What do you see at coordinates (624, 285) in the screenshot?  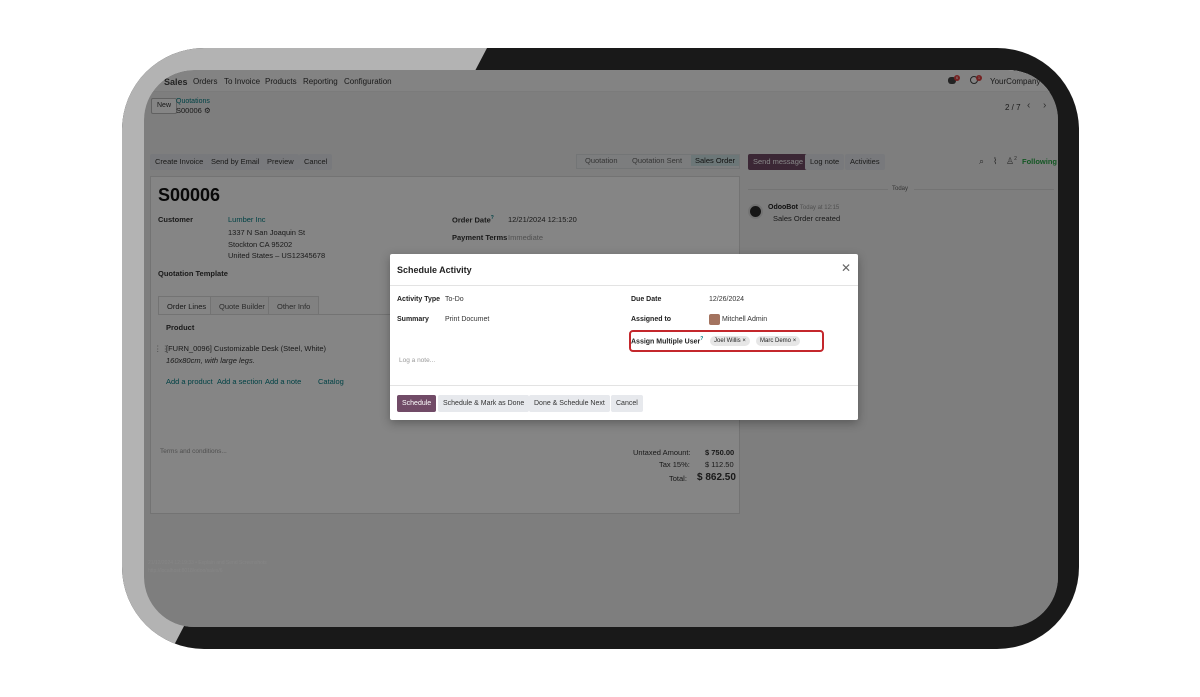 I see `dialog-header-divider` at bounding box center [624, 285].